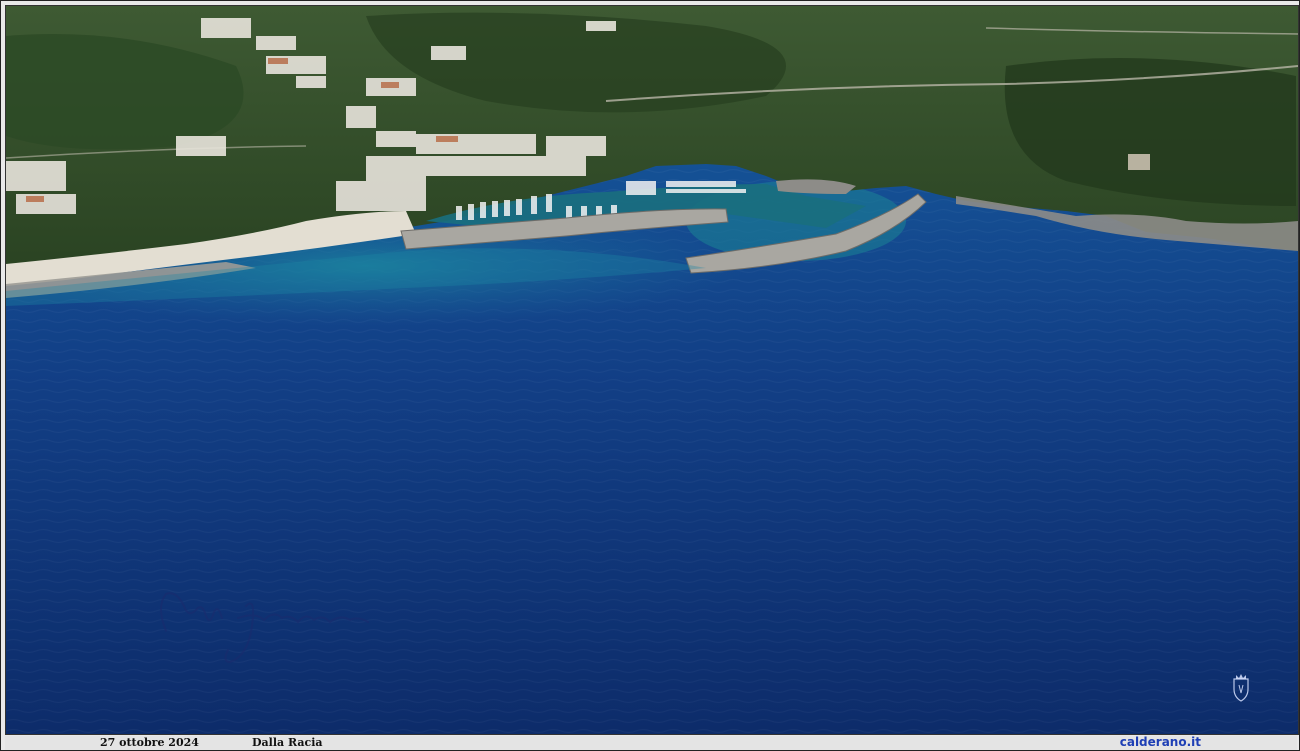 This screenshot has height=751, width=1300. Describe the element at coordinates (1160, 742) in the screenshot. I see `site-link: calderano.it` at that location.